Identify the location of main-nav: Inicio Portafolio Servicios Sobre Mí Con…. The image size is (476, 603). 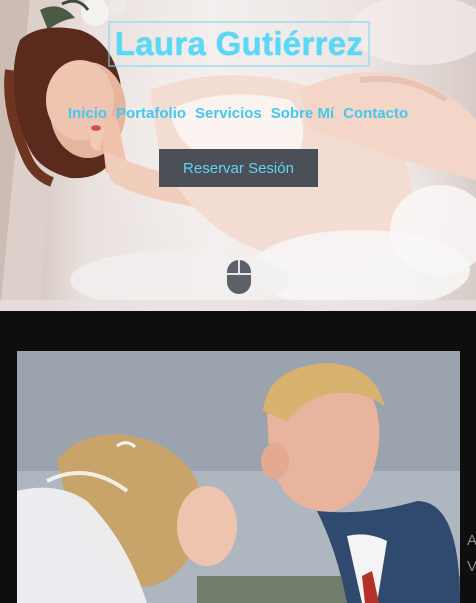
(238, 114).